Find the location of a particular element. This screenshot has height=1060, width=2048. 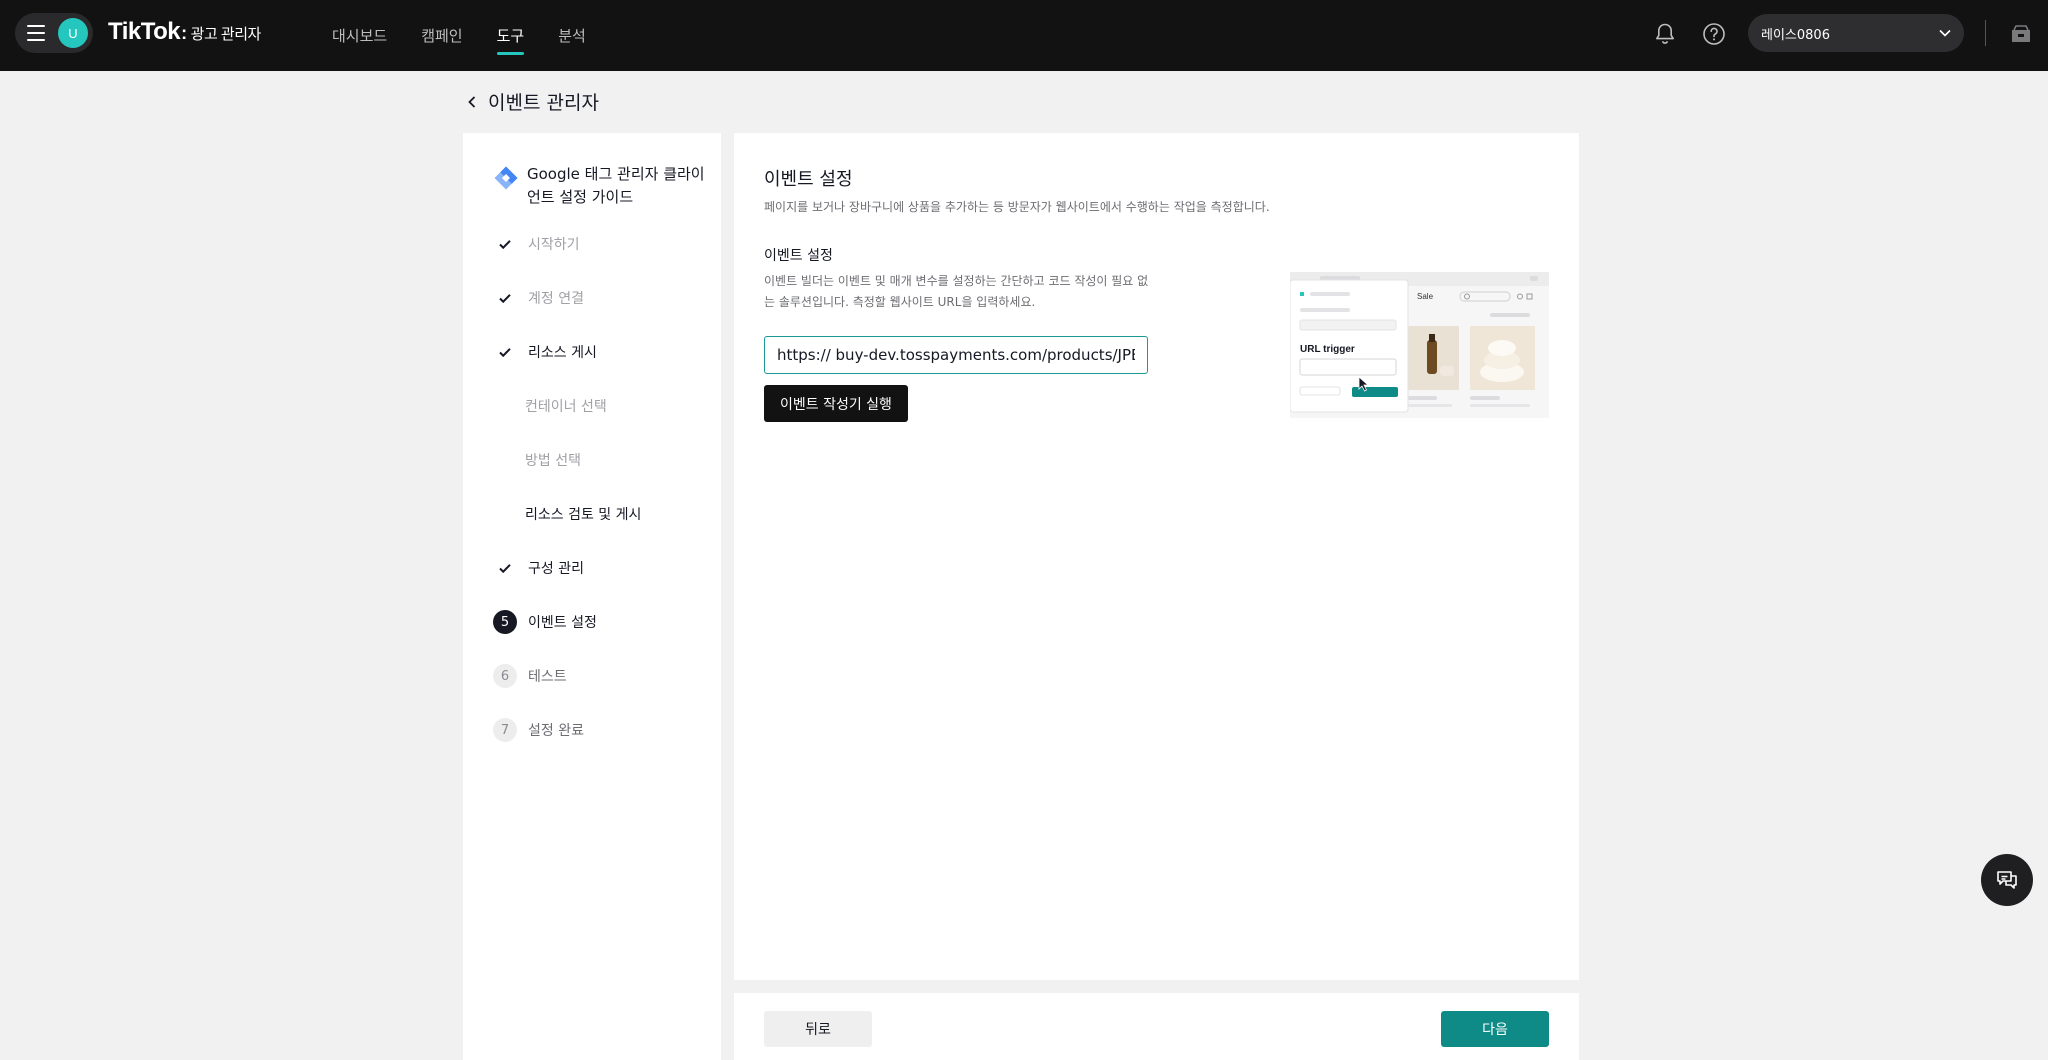

help-icon is located at coordinates (1714, 34).